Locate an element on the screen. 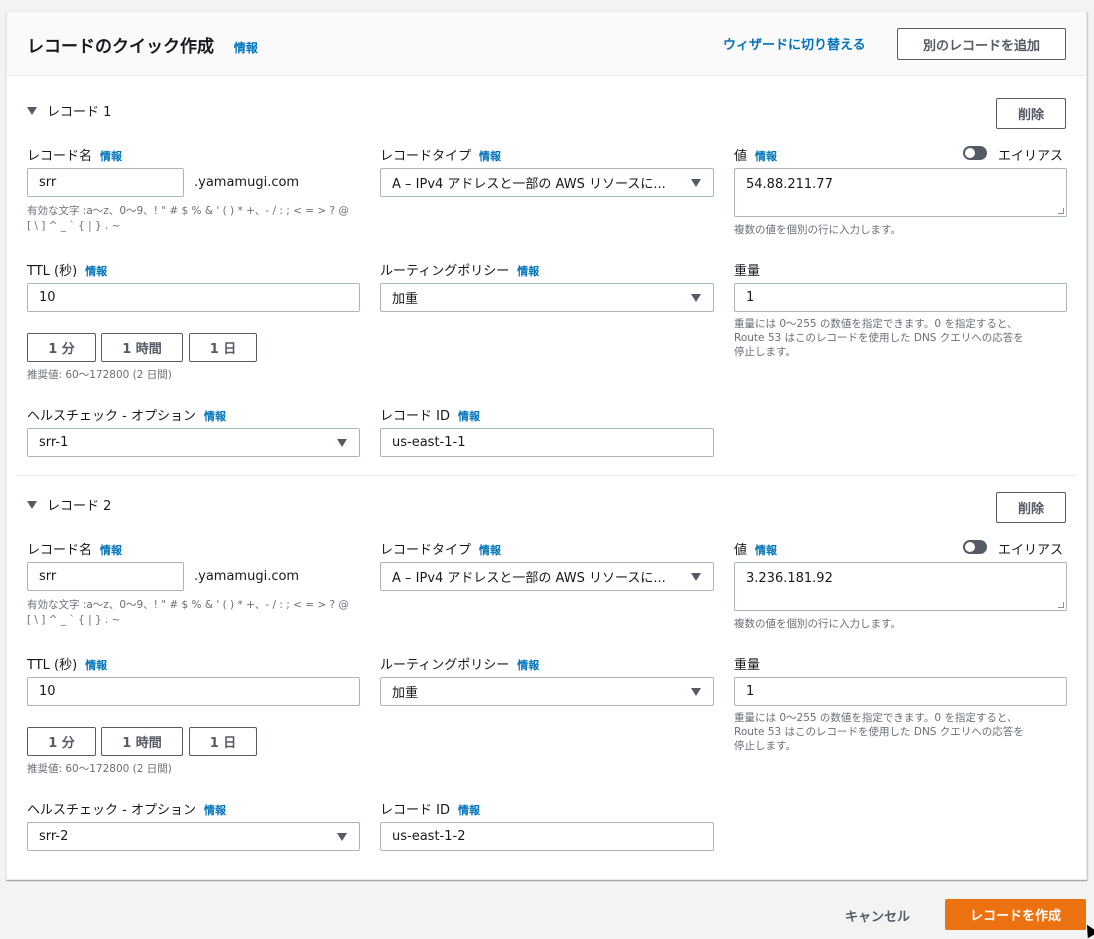  record-1-heading: レコード 1 is located at coordinates (69, 110).